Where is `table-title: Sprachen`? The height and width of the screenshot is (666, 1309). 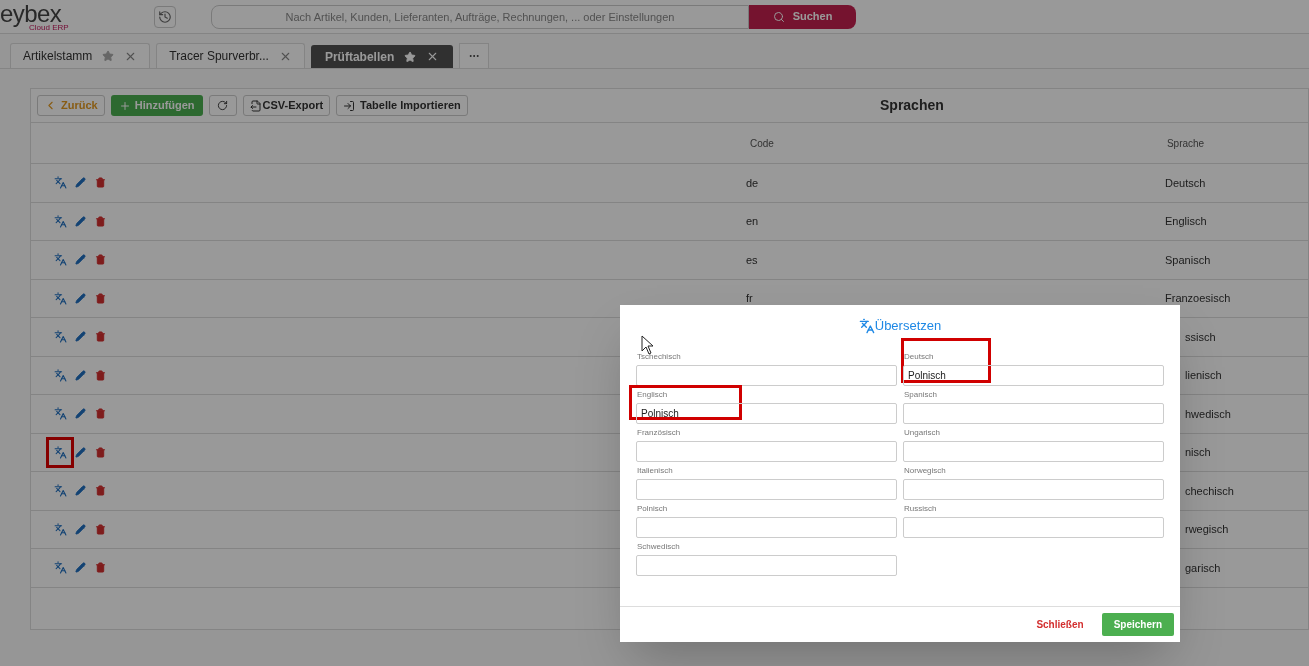 table-title: Sprachen is located at coordinates (912, 105).